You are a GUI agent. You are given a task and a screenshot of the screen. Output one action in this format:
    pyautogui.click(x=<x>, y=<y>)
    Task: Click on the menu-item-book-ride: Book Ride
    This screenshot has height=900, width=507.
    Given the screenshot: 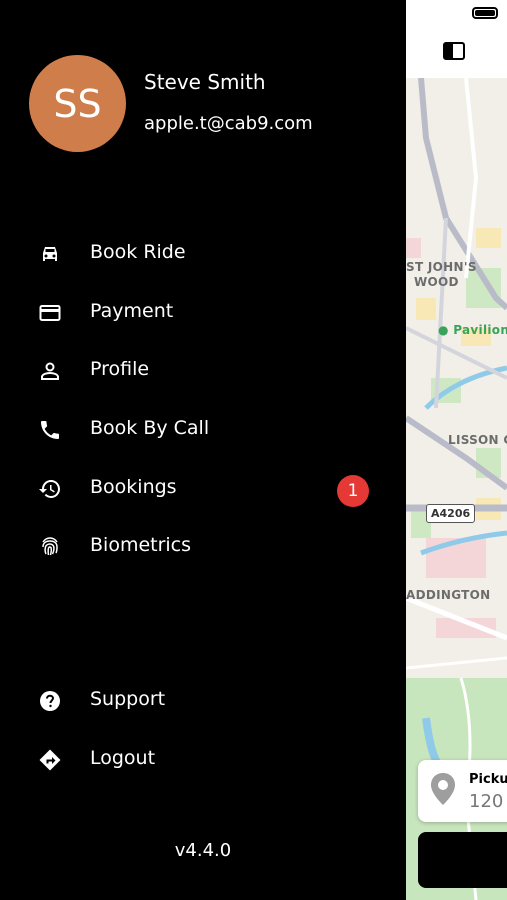 What is the action you would take?
    pyautogui.click(x=203, y=253)
    